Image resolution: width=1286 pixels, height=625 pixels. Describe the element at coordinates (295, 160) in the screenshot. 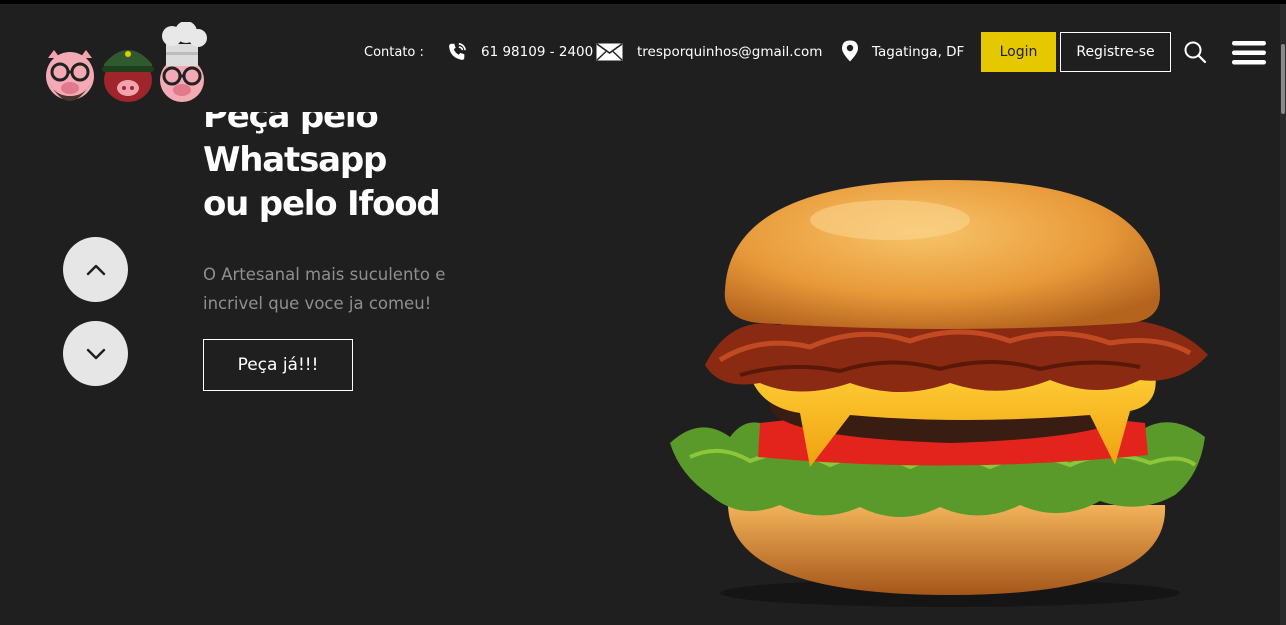

I see `hero-title-line-1: Whatsapp` at that location.